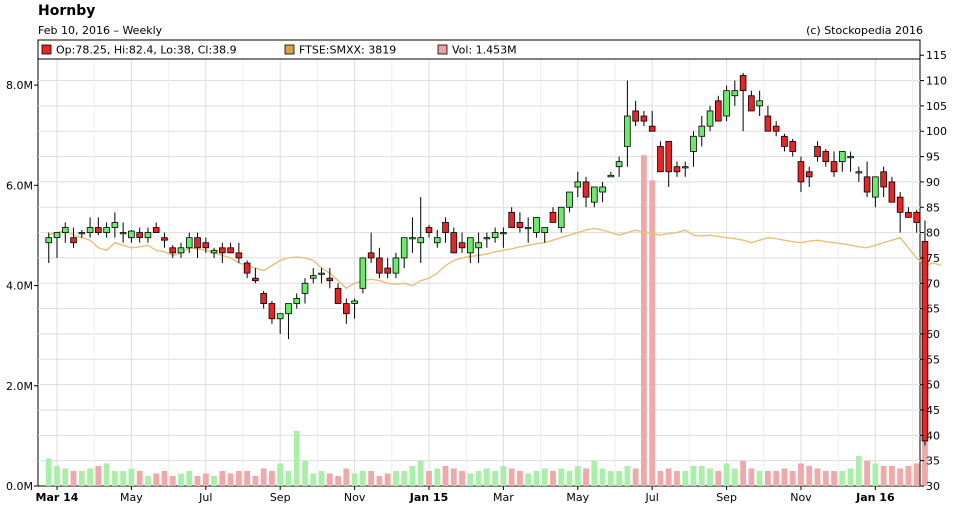 This screenshot has height=527, width=959. I want to click on time-tick-label: Sep, so click(726, 497).